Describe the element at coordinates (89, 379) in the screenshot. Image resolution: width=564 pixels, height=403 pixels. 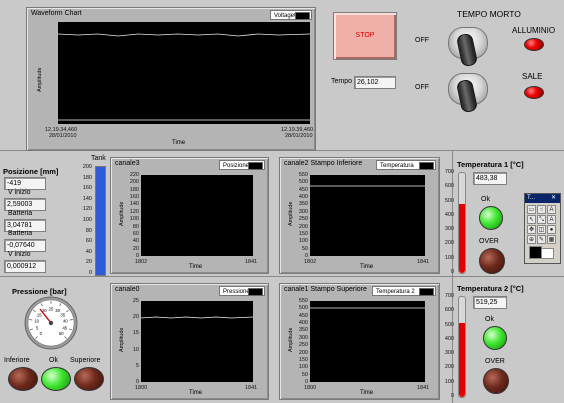
I see `superiore-led` at that location.